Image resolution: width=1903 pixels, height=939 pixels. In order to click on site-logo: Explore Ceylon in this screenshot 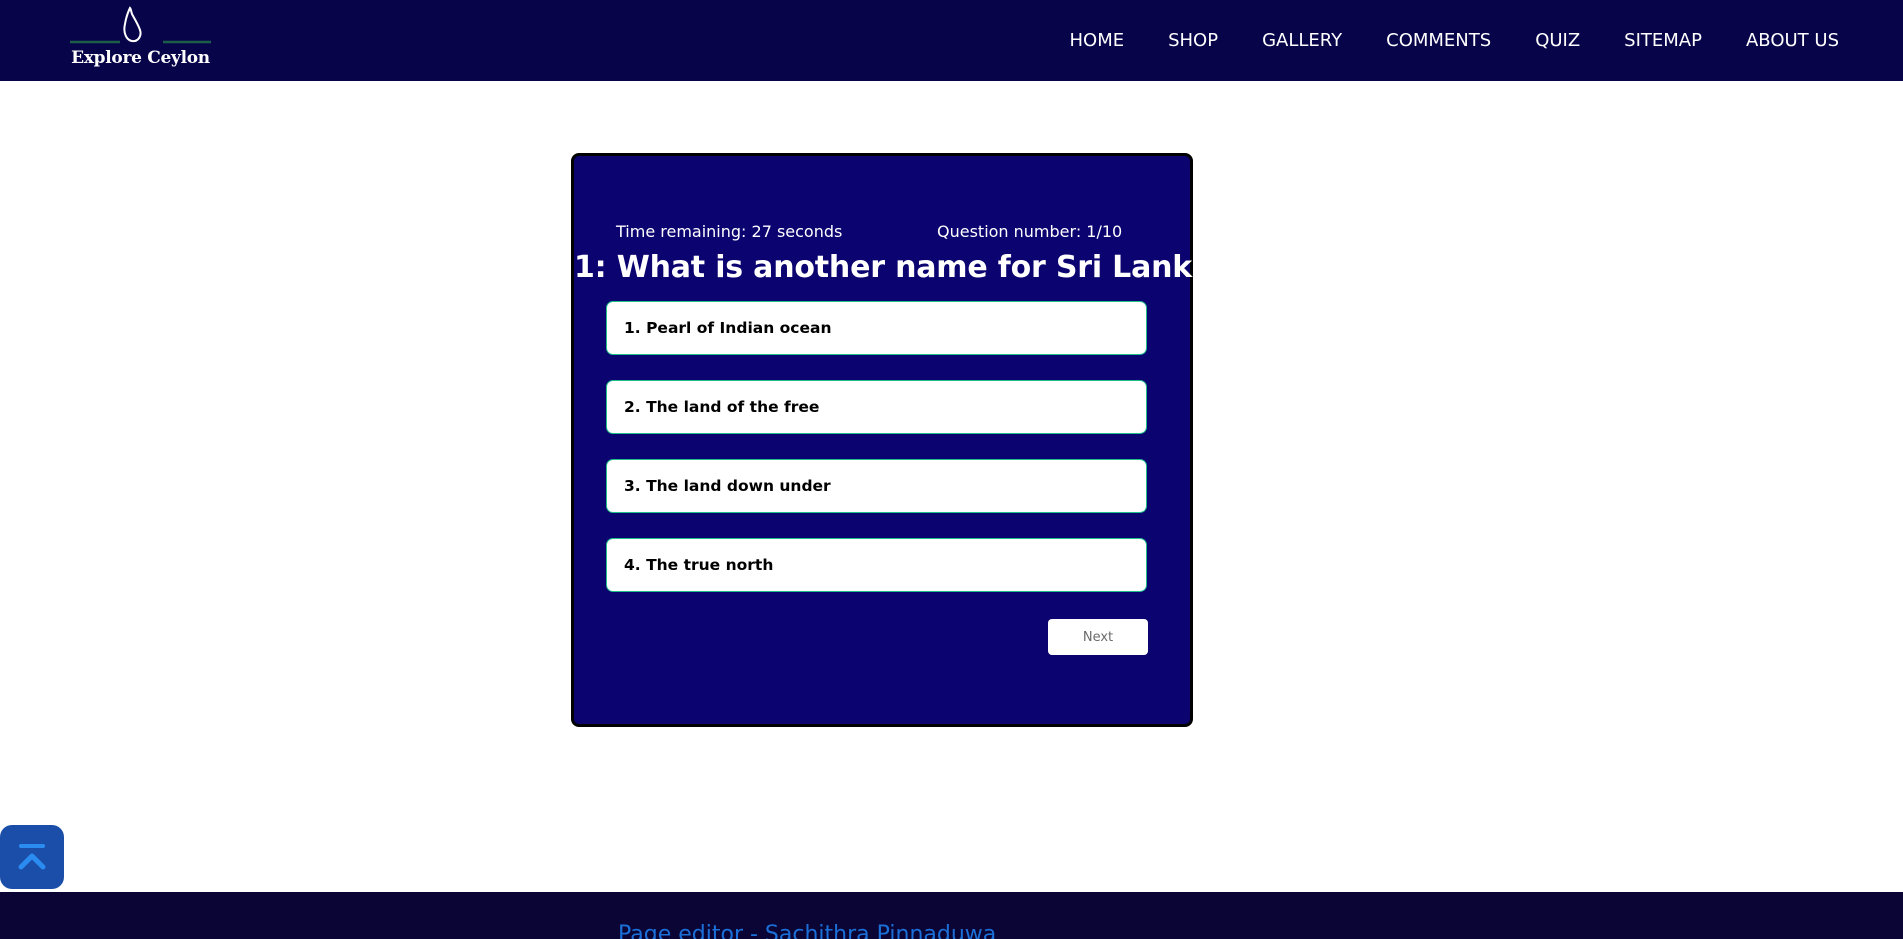, I will do `click(140, 39)`.